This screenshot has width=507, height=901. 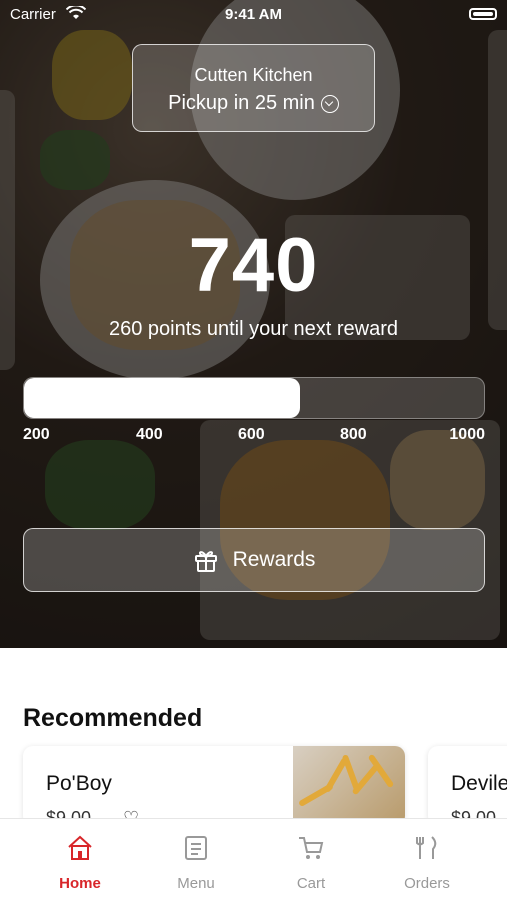 I want to click on item-name: Deviled, so click(x=479, y=783).